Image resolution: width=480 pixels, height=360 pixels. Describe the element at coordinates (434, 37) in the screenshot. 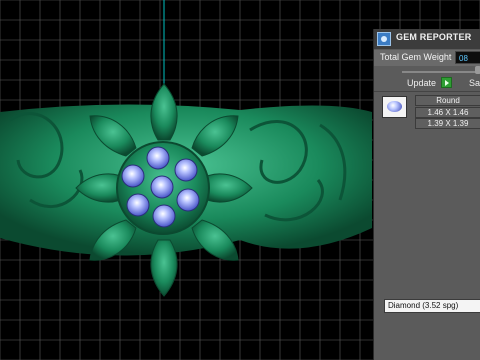

I see `panel-title: GEM REPORTER` at that location.